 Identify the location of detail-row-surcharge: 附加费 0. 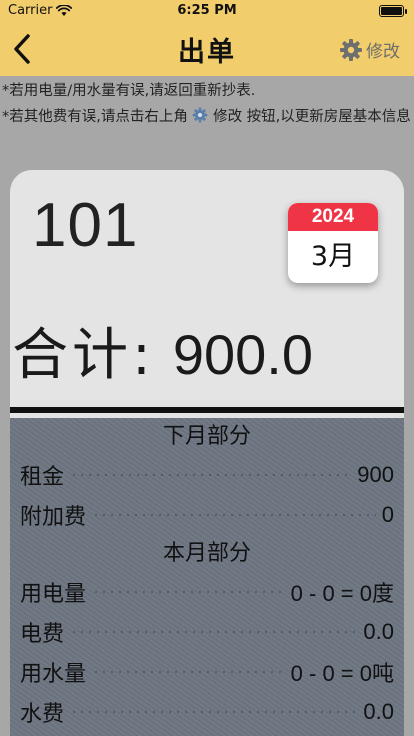
(207, 515).